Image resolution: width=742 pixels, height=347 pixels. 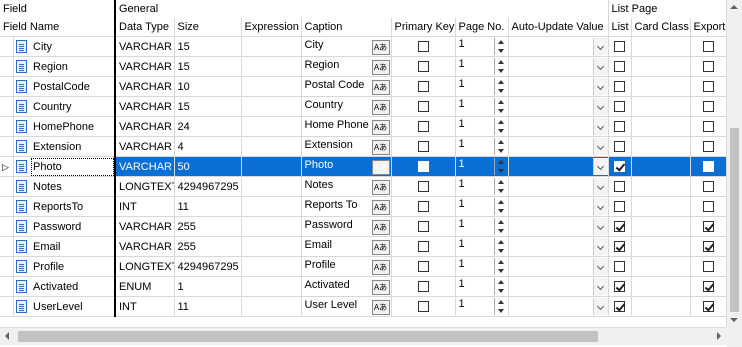 I want to click on size-cell: 255, so click(x=208, y=226).